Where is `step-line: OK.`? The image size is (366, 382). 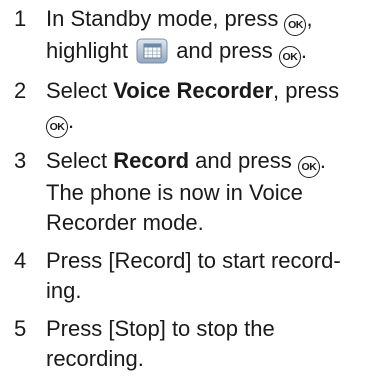
step-line: OK. is located at coordinates (202, 122).